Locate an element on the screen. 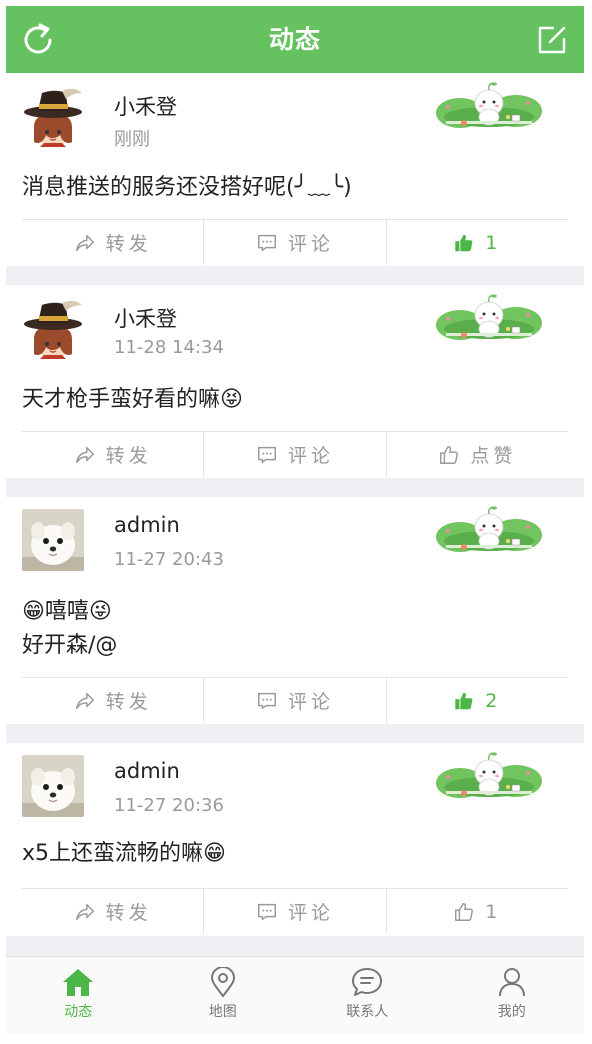 This screenshot has width=592, height=1044. tab-me: 我的 is located at coordinates (512, 995).